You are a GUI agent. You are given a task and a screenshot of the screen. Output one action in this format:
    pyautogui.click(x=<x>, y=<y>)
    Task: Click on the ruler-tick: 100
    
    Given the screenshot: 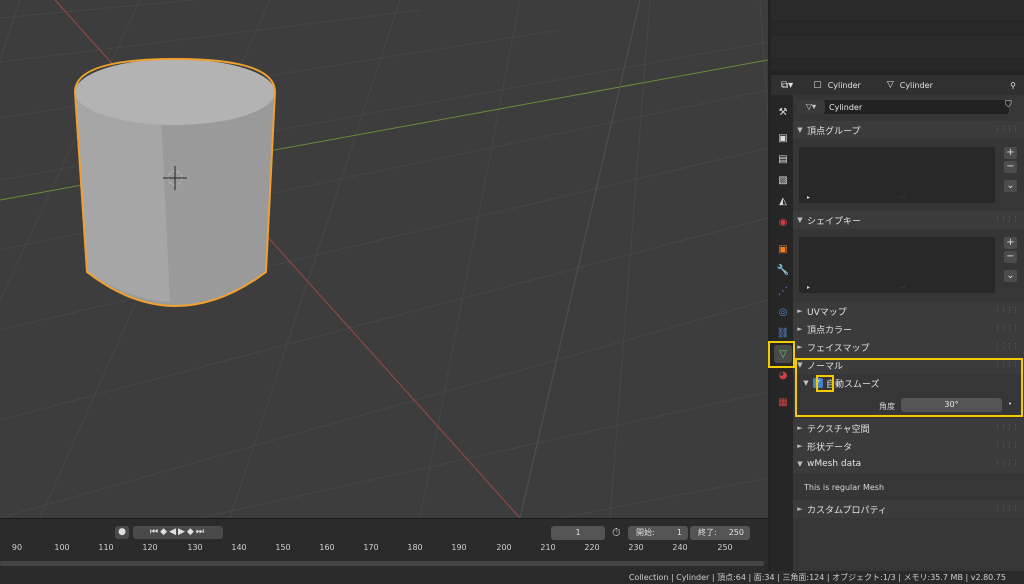 What is the action you would take?
    pyautogui.click(x=62, y=547)
    